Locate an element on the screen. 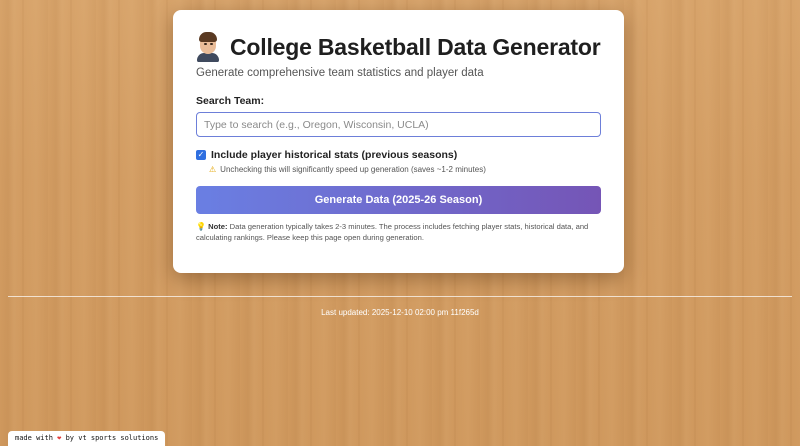  lightbulb-icon: 💡 is located at coordinates (201, 226).